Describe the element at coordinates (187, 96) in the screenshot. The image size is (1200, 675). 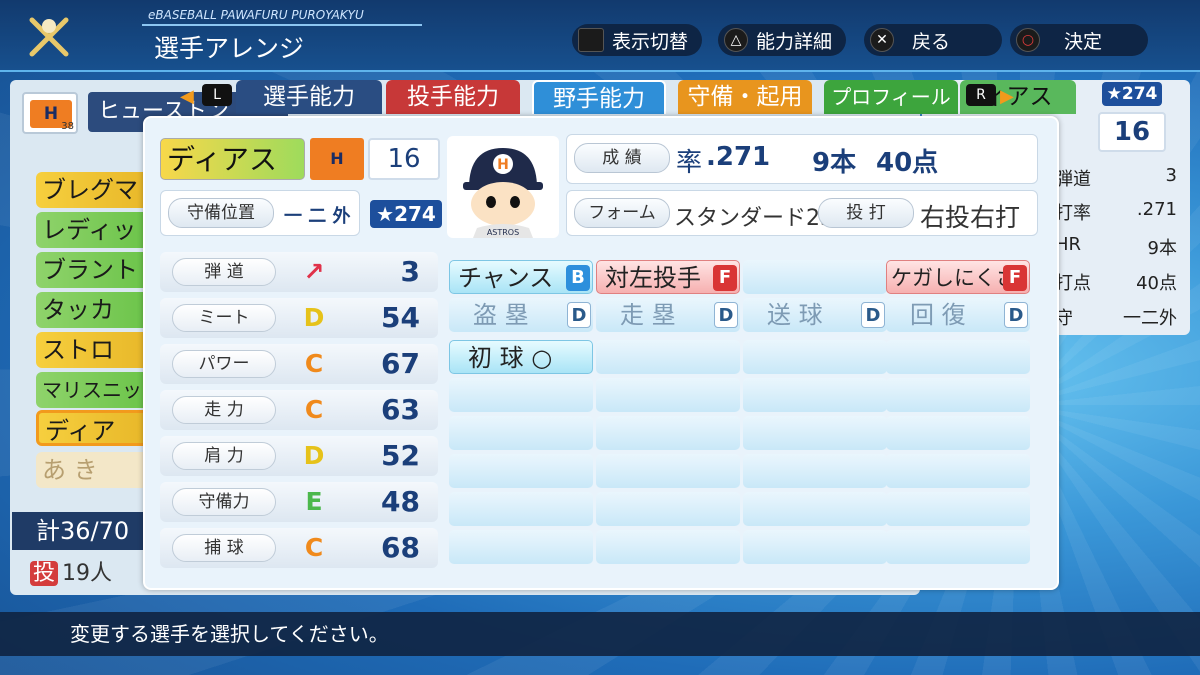
I see `tab-left-arrow-icon: ◀` at that location.